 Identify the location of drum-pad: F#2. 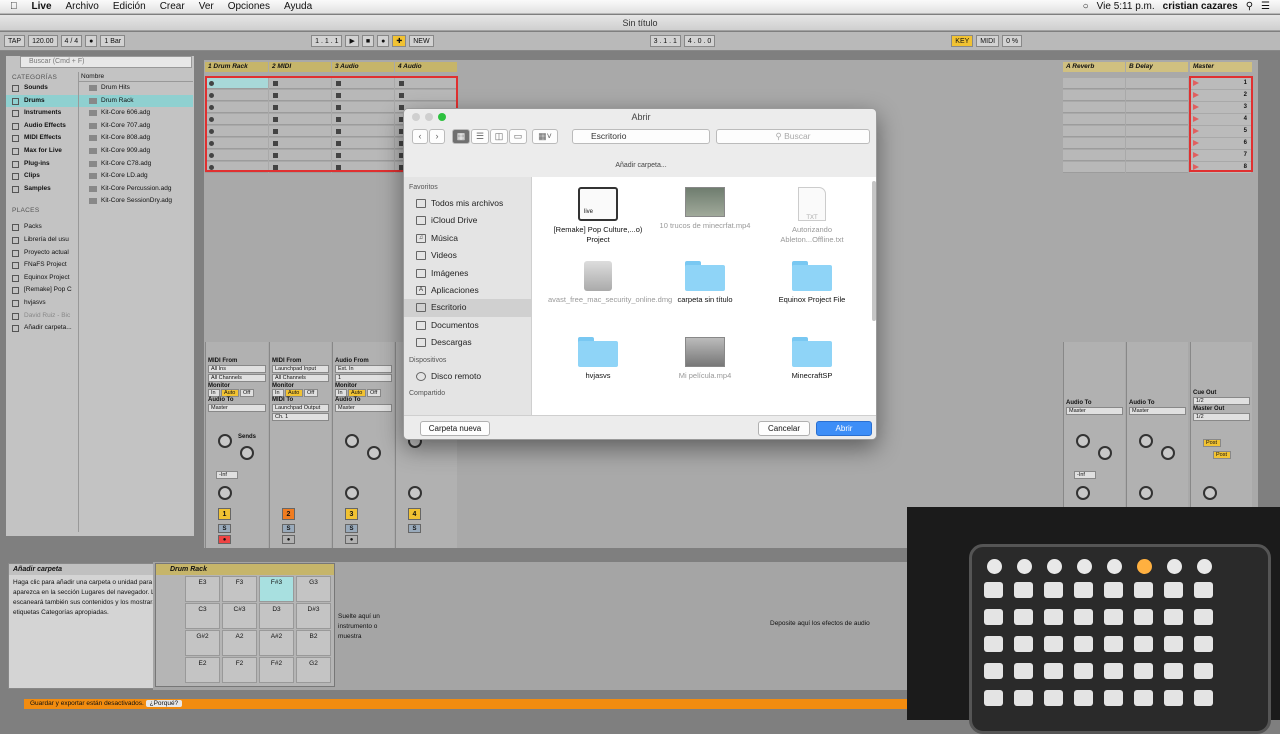
(276, 670).